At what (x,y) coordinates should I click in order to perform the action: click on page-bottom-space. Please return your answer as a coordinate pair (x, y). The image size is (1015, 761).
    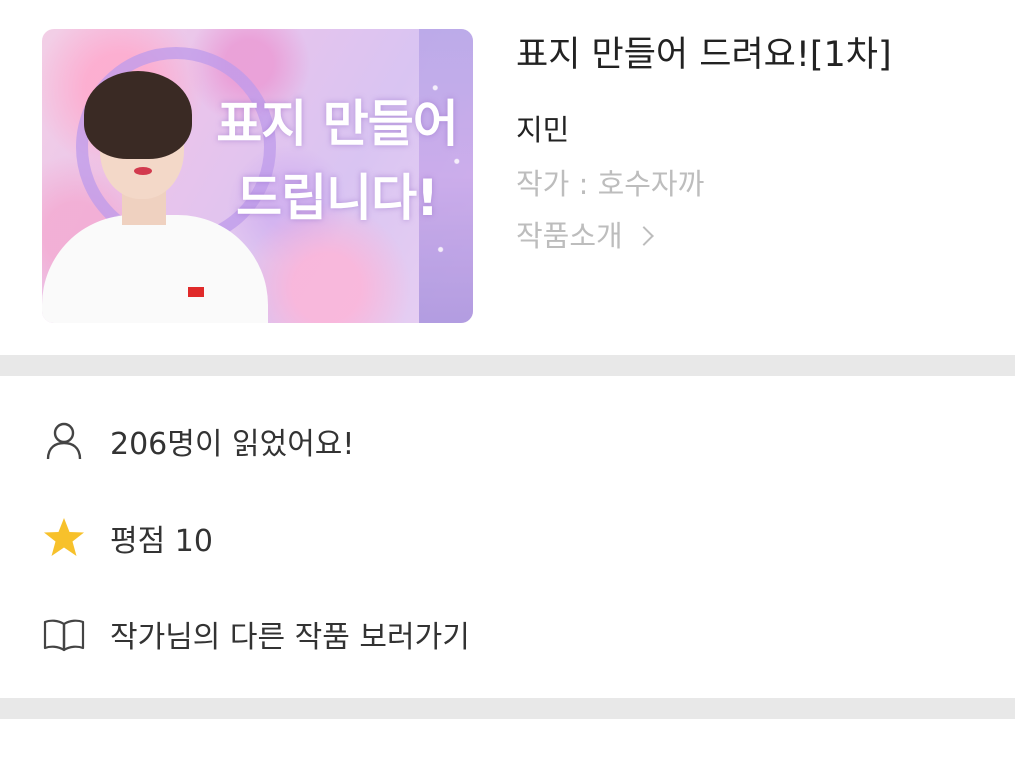
    Looking at the image, I should click on (507, 740).